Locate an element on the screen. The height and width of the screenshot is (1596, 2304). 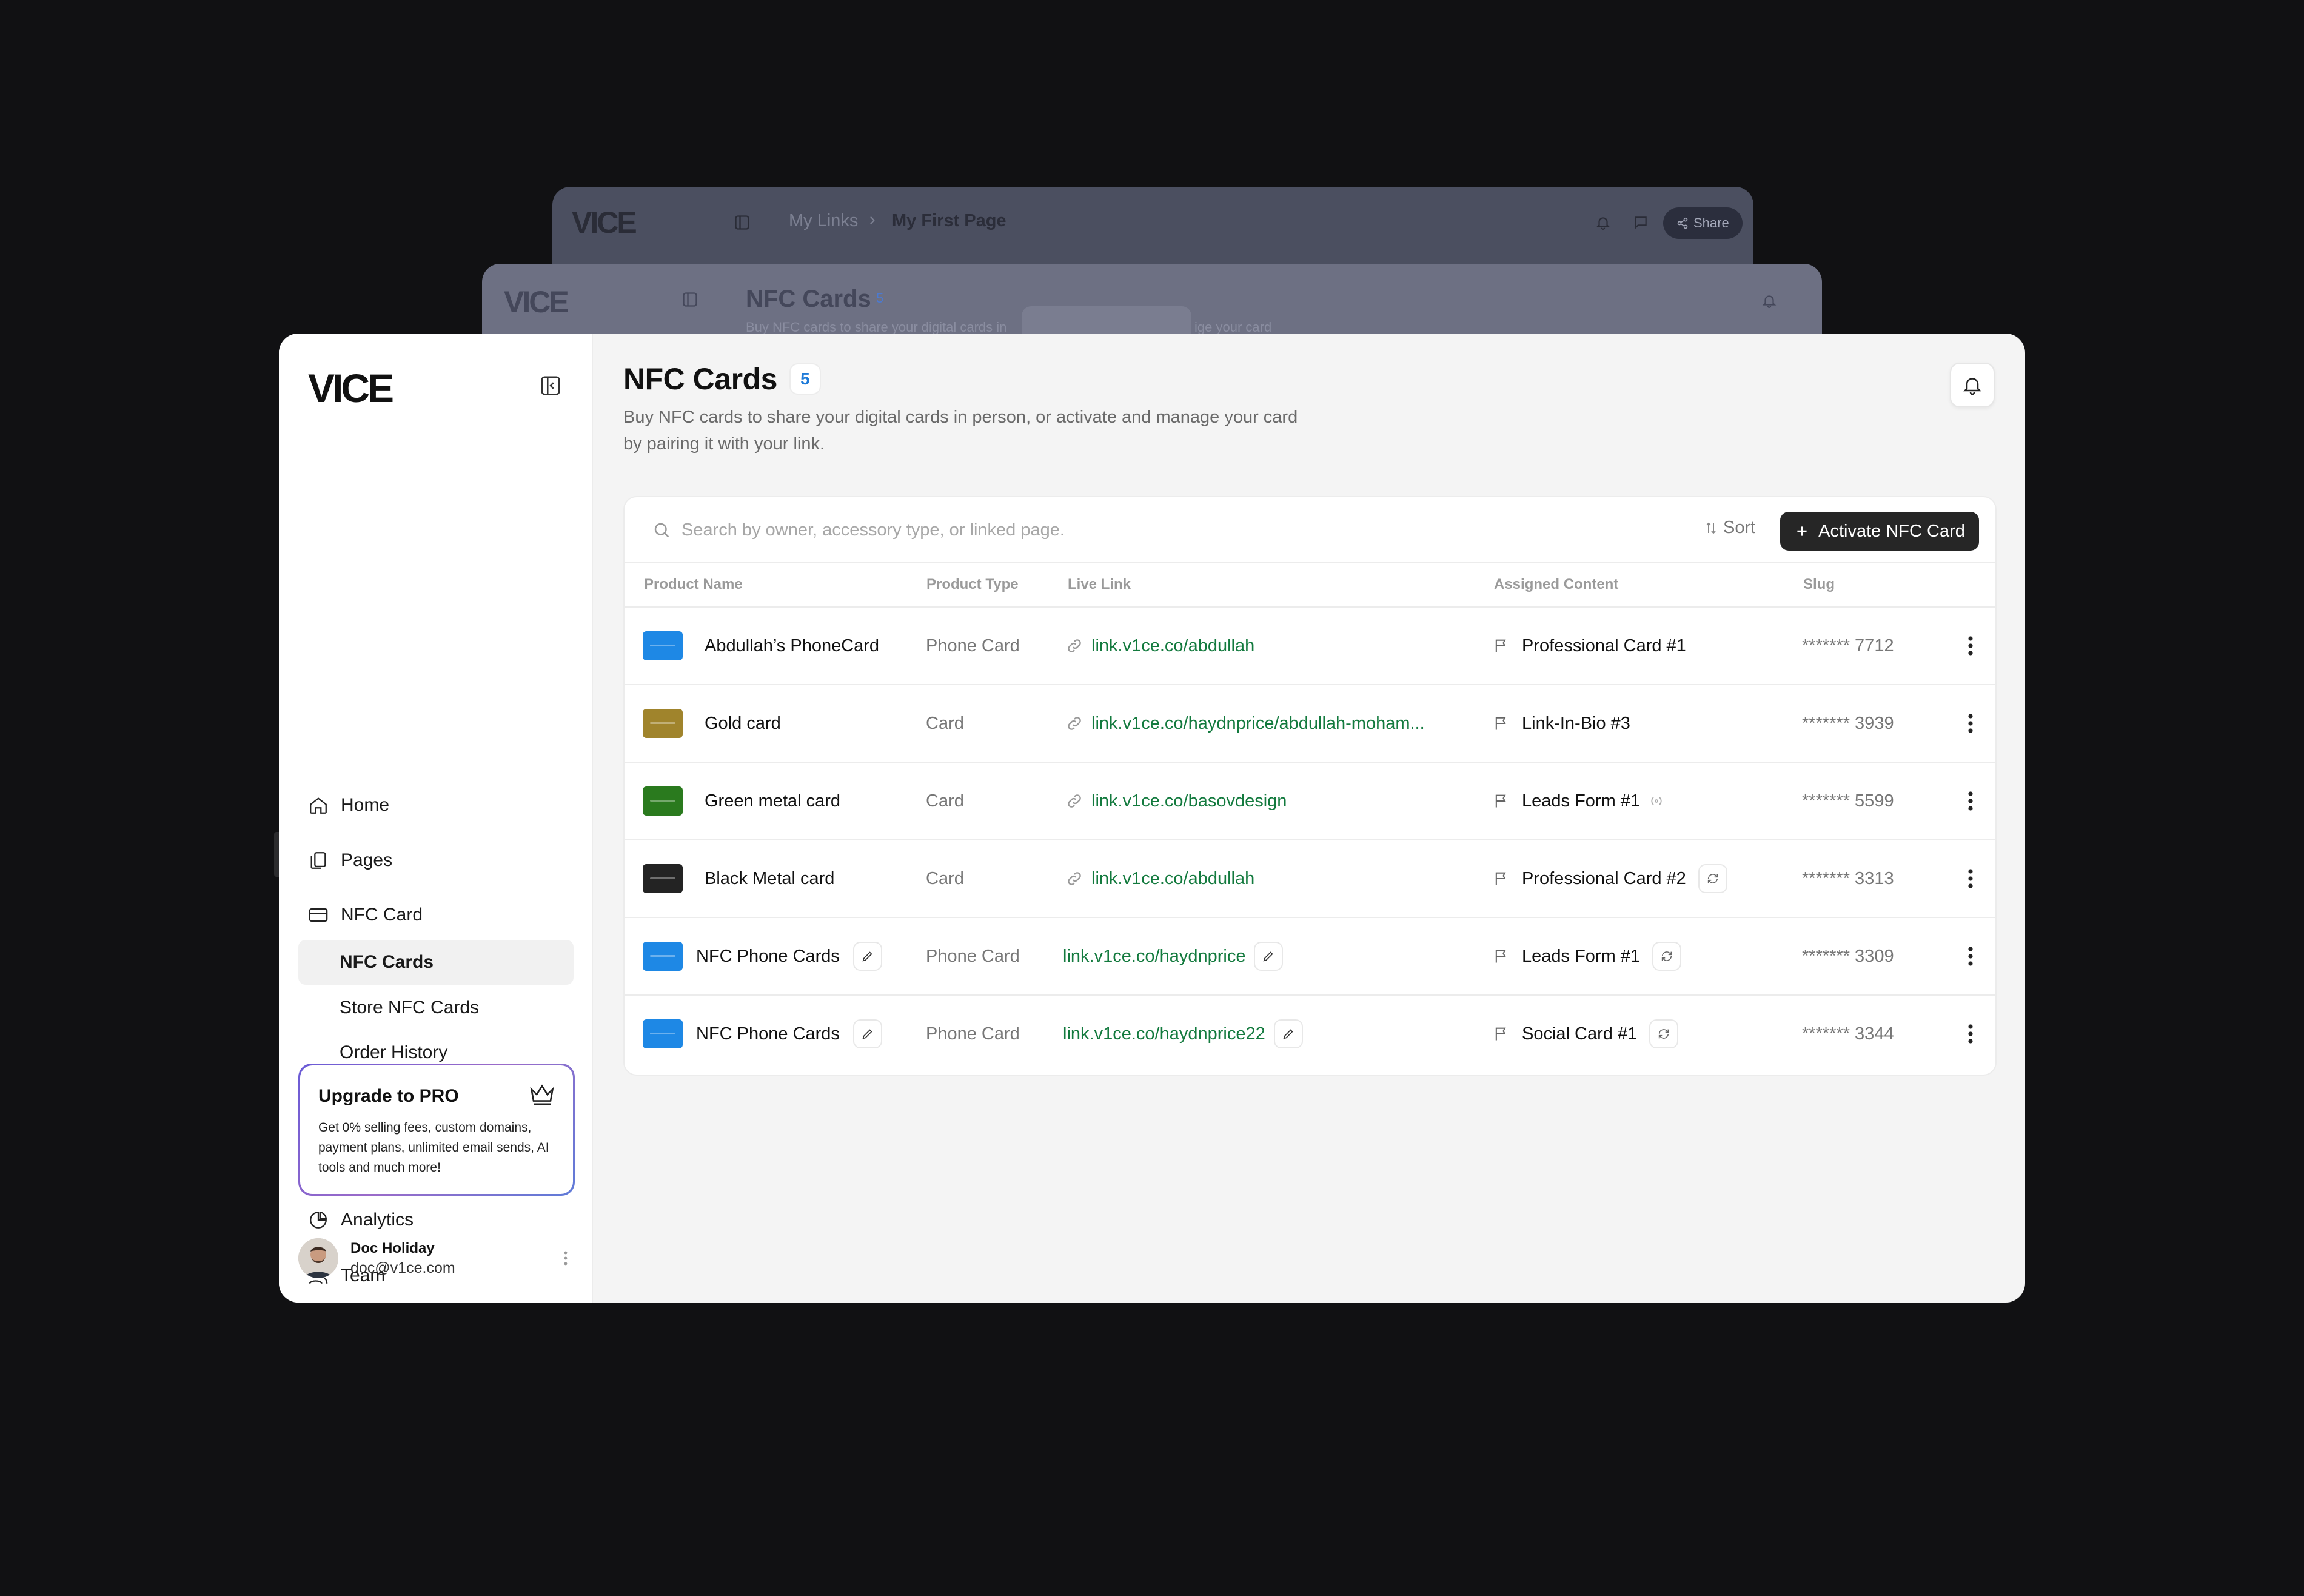
sidebar-item-label: NFC Card is located at coordinates (382, 915).